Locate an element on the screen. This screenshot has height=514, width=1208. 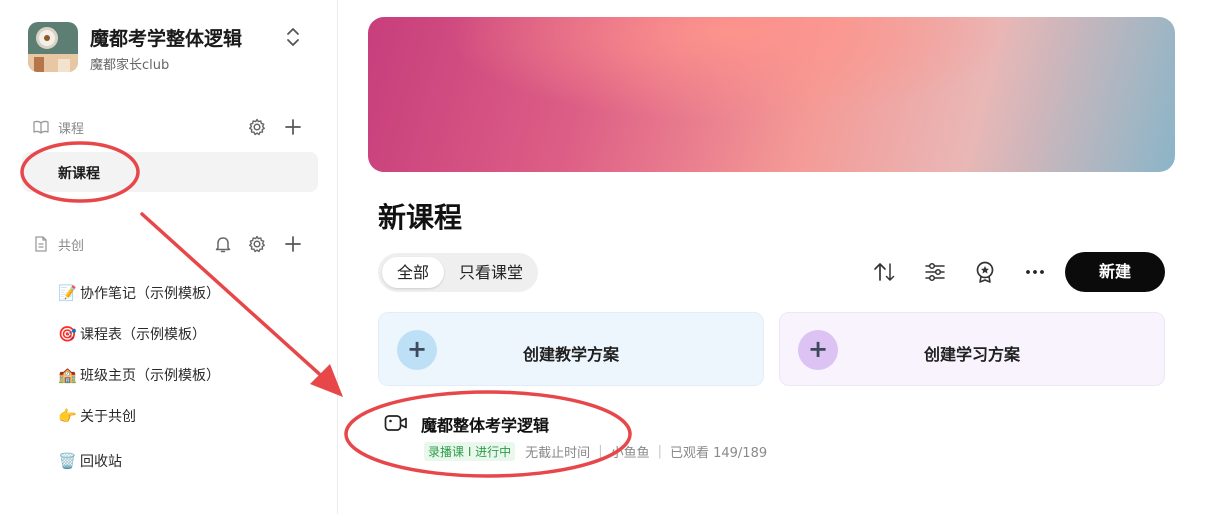
sidebar-doc-about: 👉 关于共创 is located at coordinates (97, 416).